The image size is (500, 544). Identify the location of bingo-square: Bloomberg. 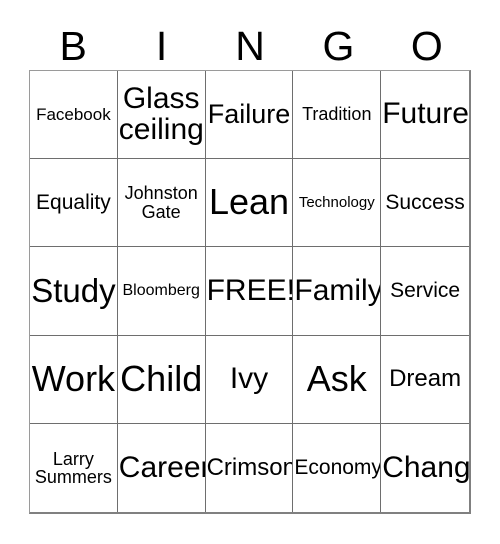
(161, 291).